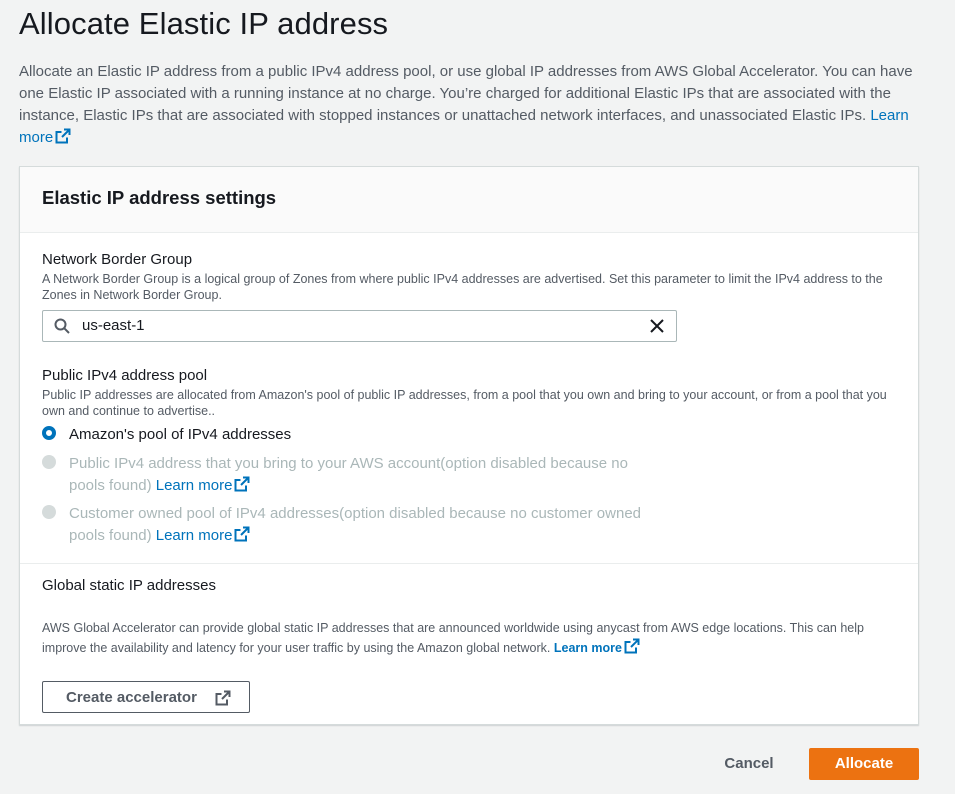  What do you see at coordinates (159, 197) in the screenshot?
I see `panel-heading: Elastic IP address settings` at bounding box center [159, 197].